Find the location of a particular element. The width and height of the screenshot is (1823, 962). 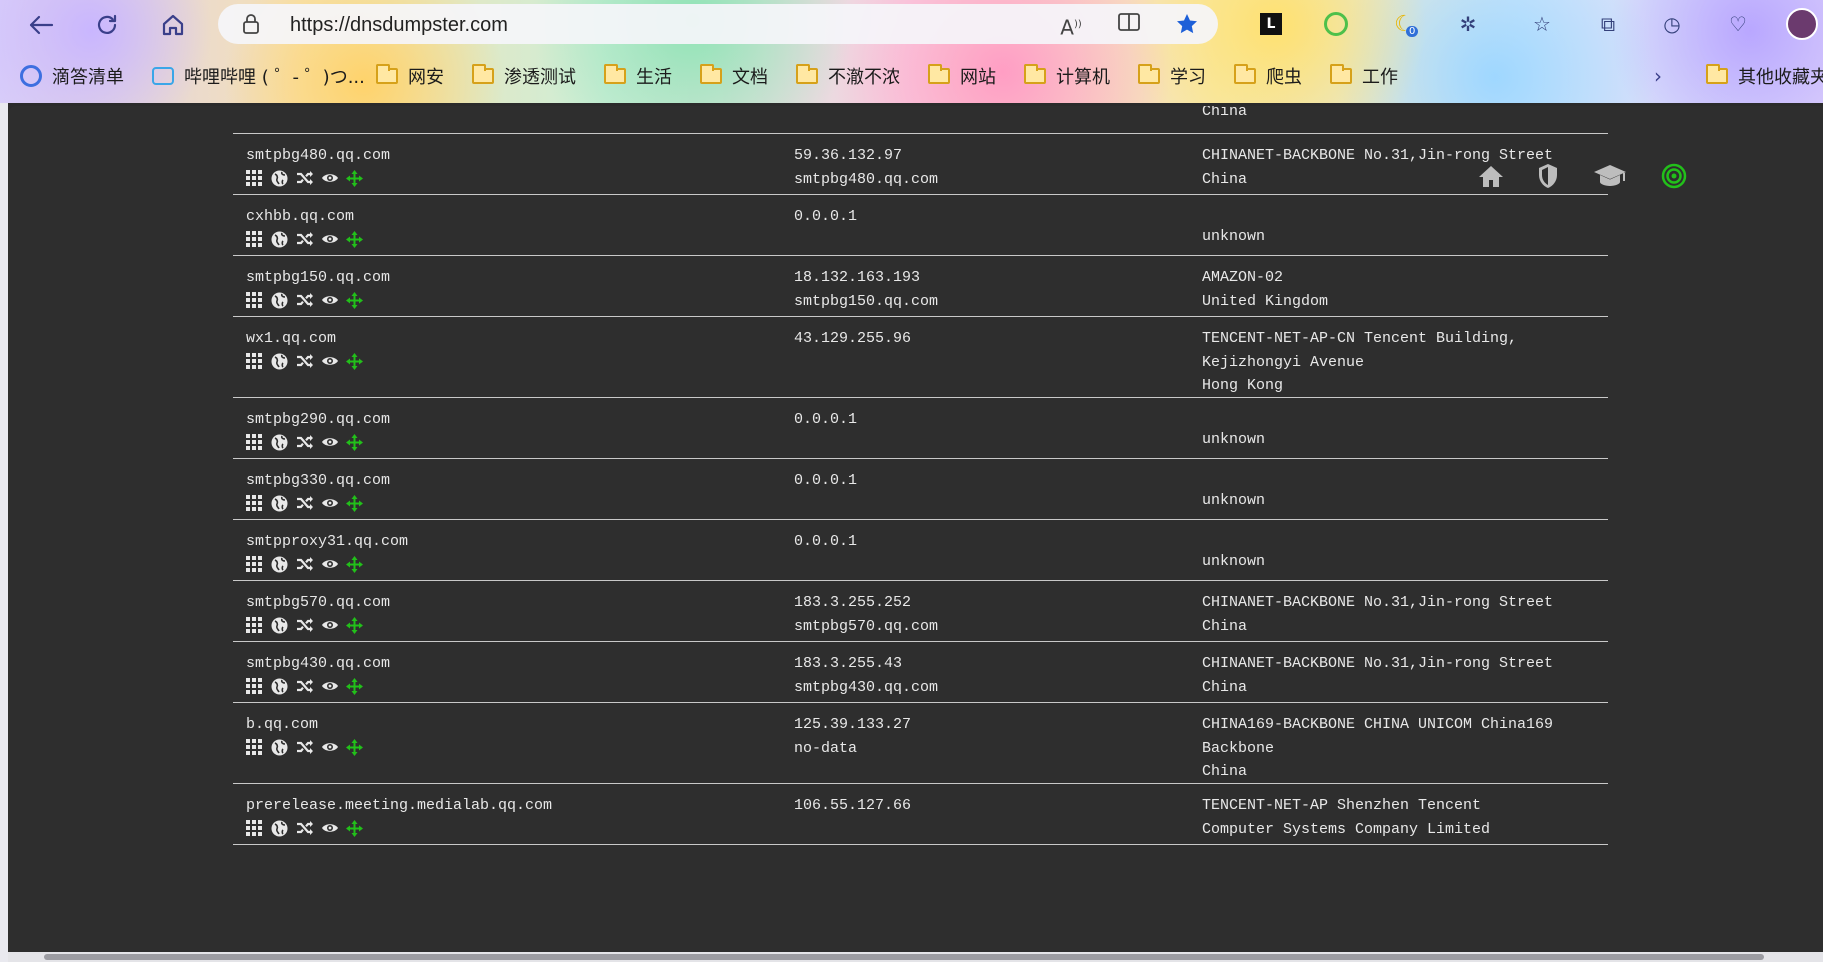

chevron-right-icon: › is located at coordinates (1658, 76).